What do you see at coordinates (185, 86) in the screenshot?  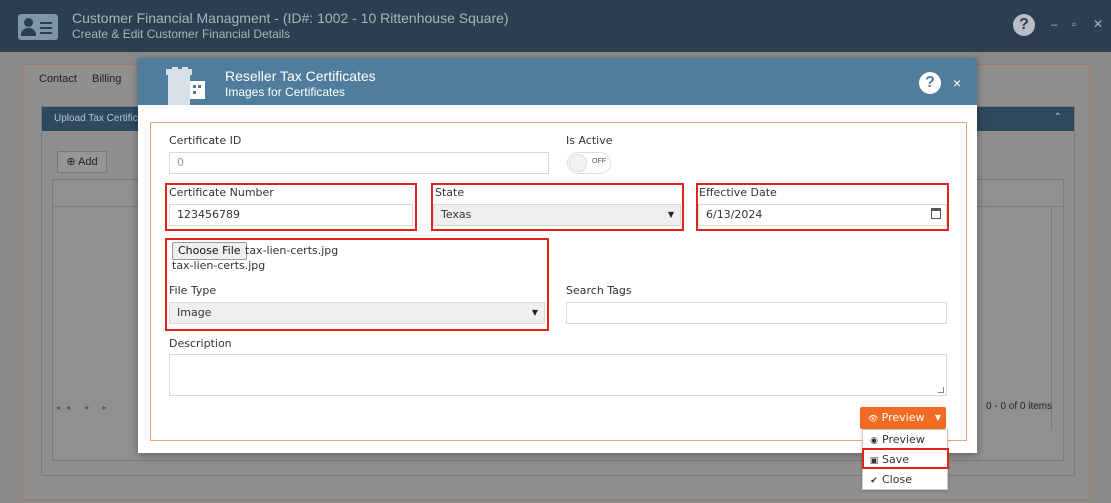 I see `certificate-files-icon` at bounding box center [185, 86].